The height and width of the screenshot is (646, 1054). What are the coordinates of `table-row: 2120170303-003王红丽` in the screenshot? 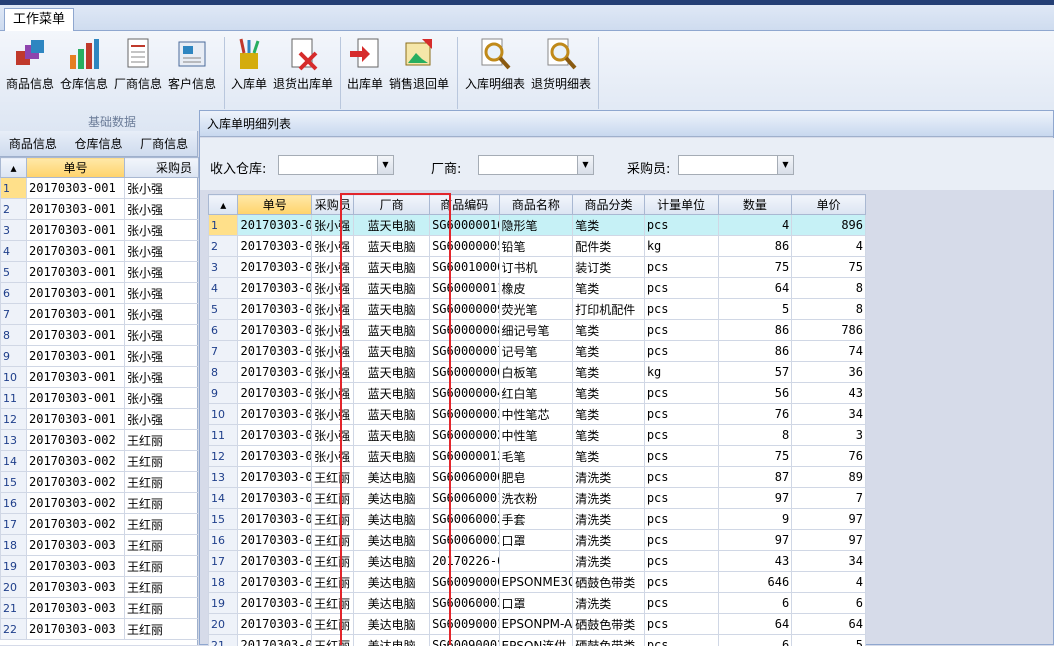 It's located at (100, 608).